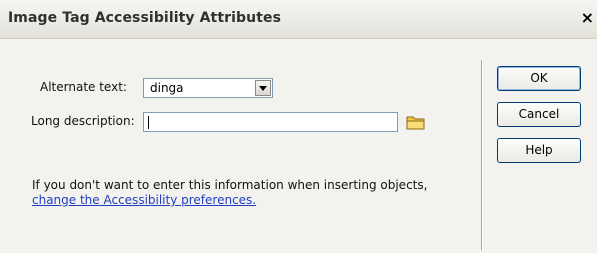  I want to click on alt-text-value: dinga, so click(167, 88).